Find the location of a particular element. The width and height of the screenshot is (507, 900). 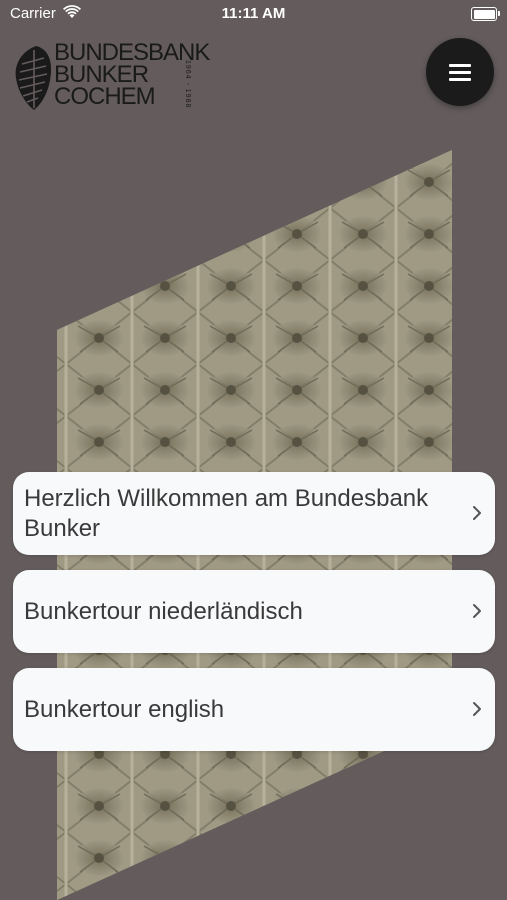

card-label: Bunkertour english is located at coordinates (124, 709).